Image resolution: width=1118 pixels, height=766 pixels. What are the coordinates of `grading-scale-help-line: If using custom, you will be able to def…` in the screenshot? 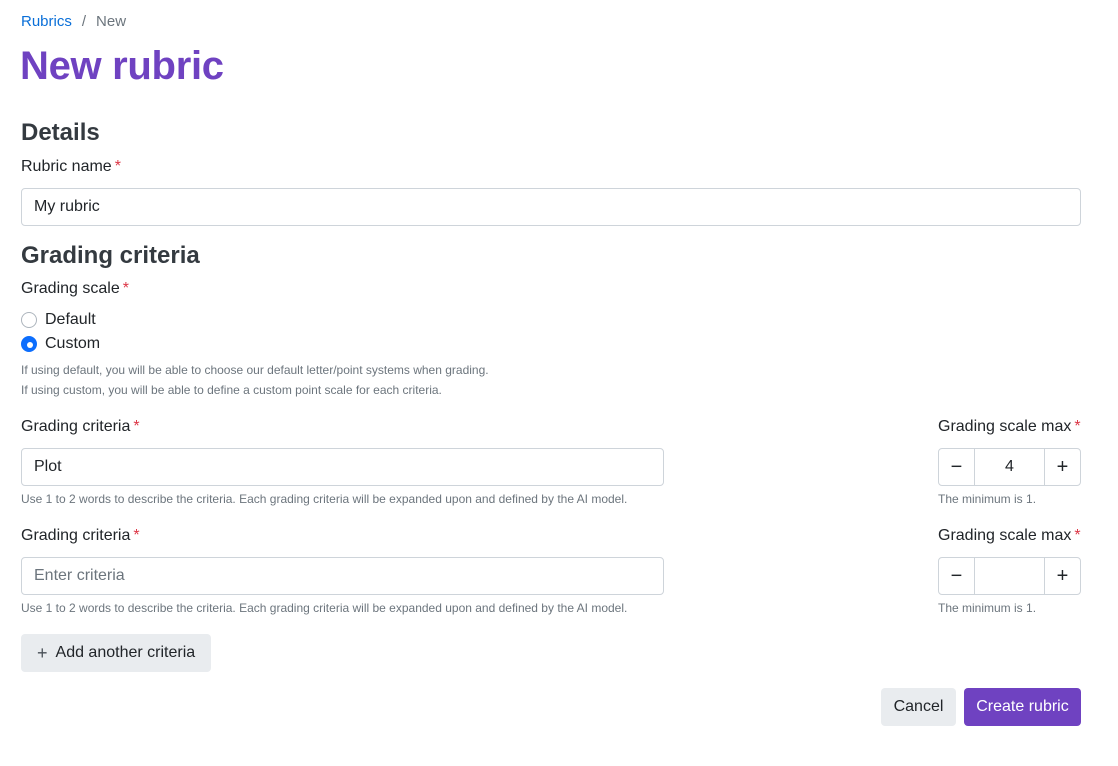 It's located at (231, 390).